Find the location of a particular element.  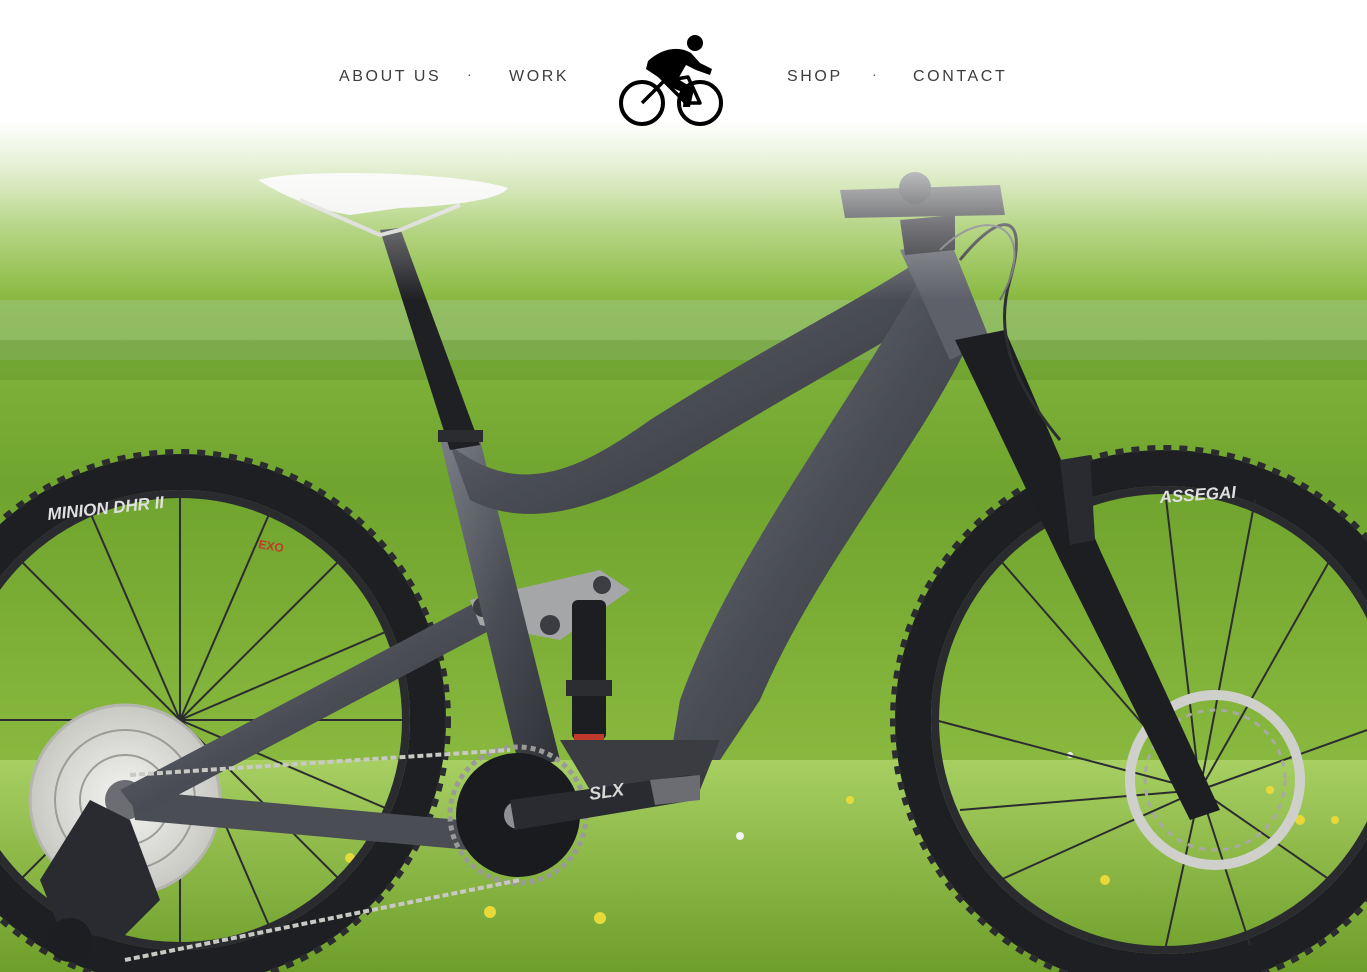

nav-contact: CONTACT is located at coordinates (960, 77).